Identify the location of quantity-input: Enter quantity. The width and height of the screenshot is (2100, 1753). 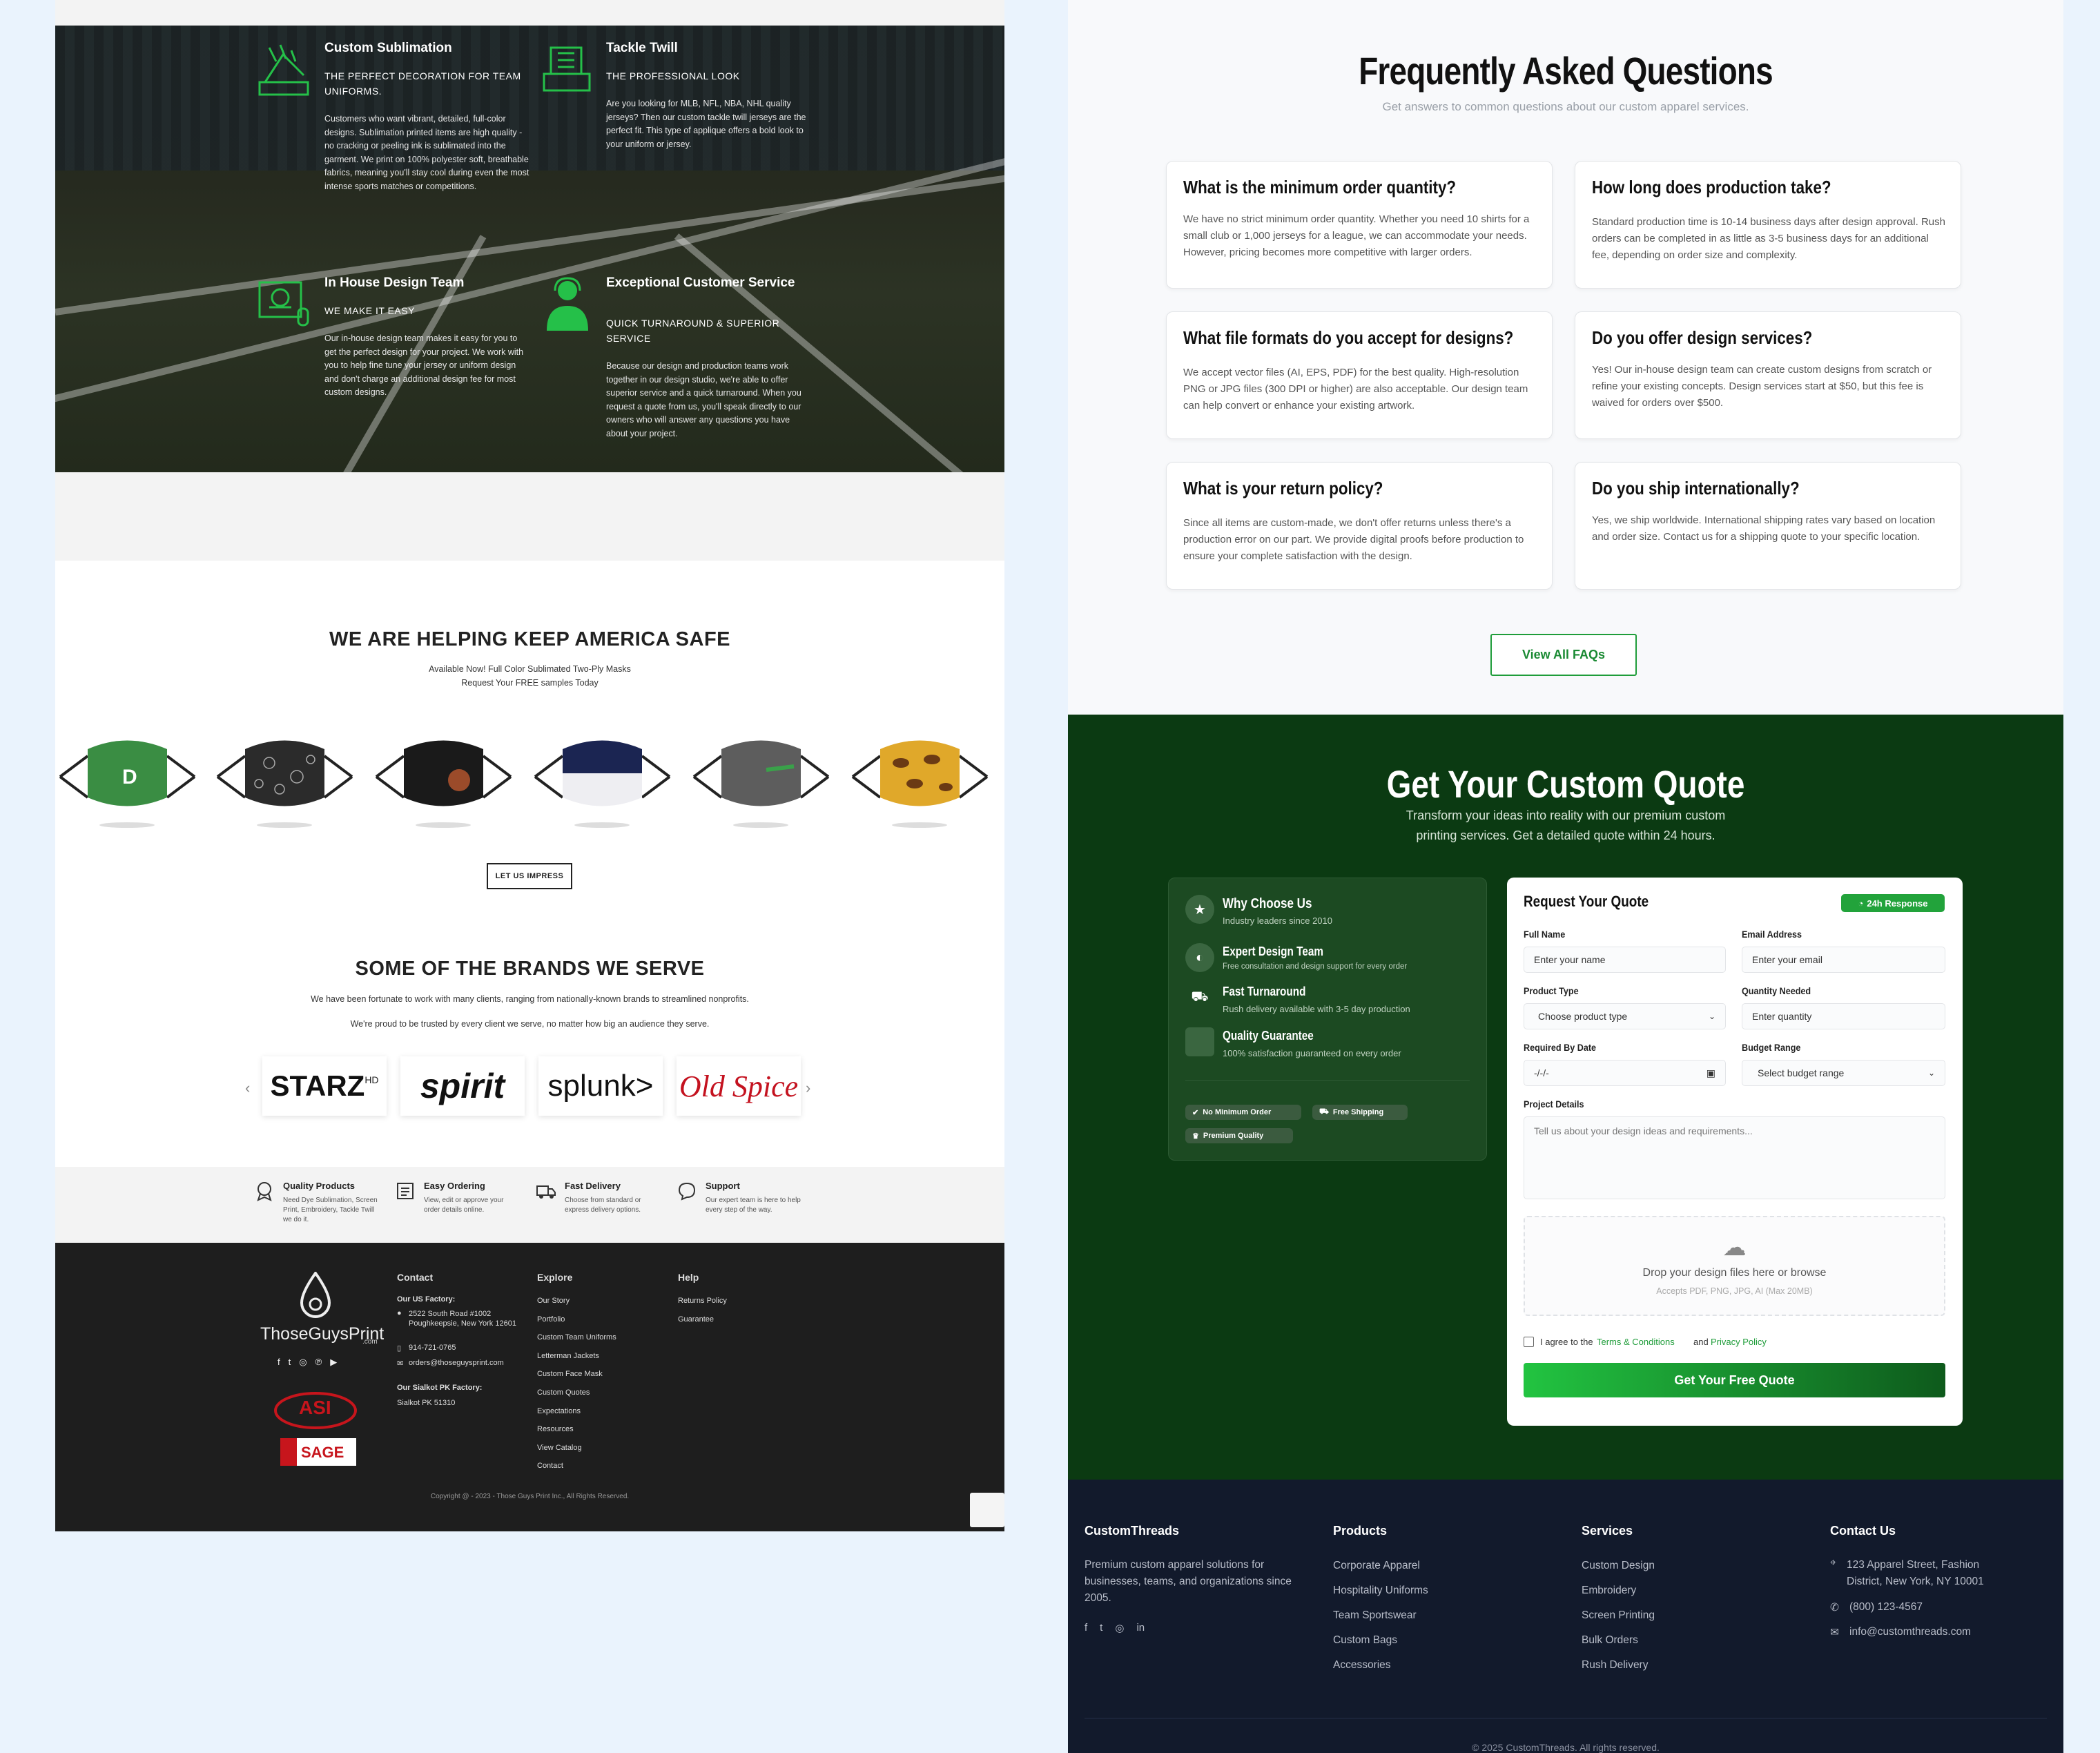
(1843, 1016).